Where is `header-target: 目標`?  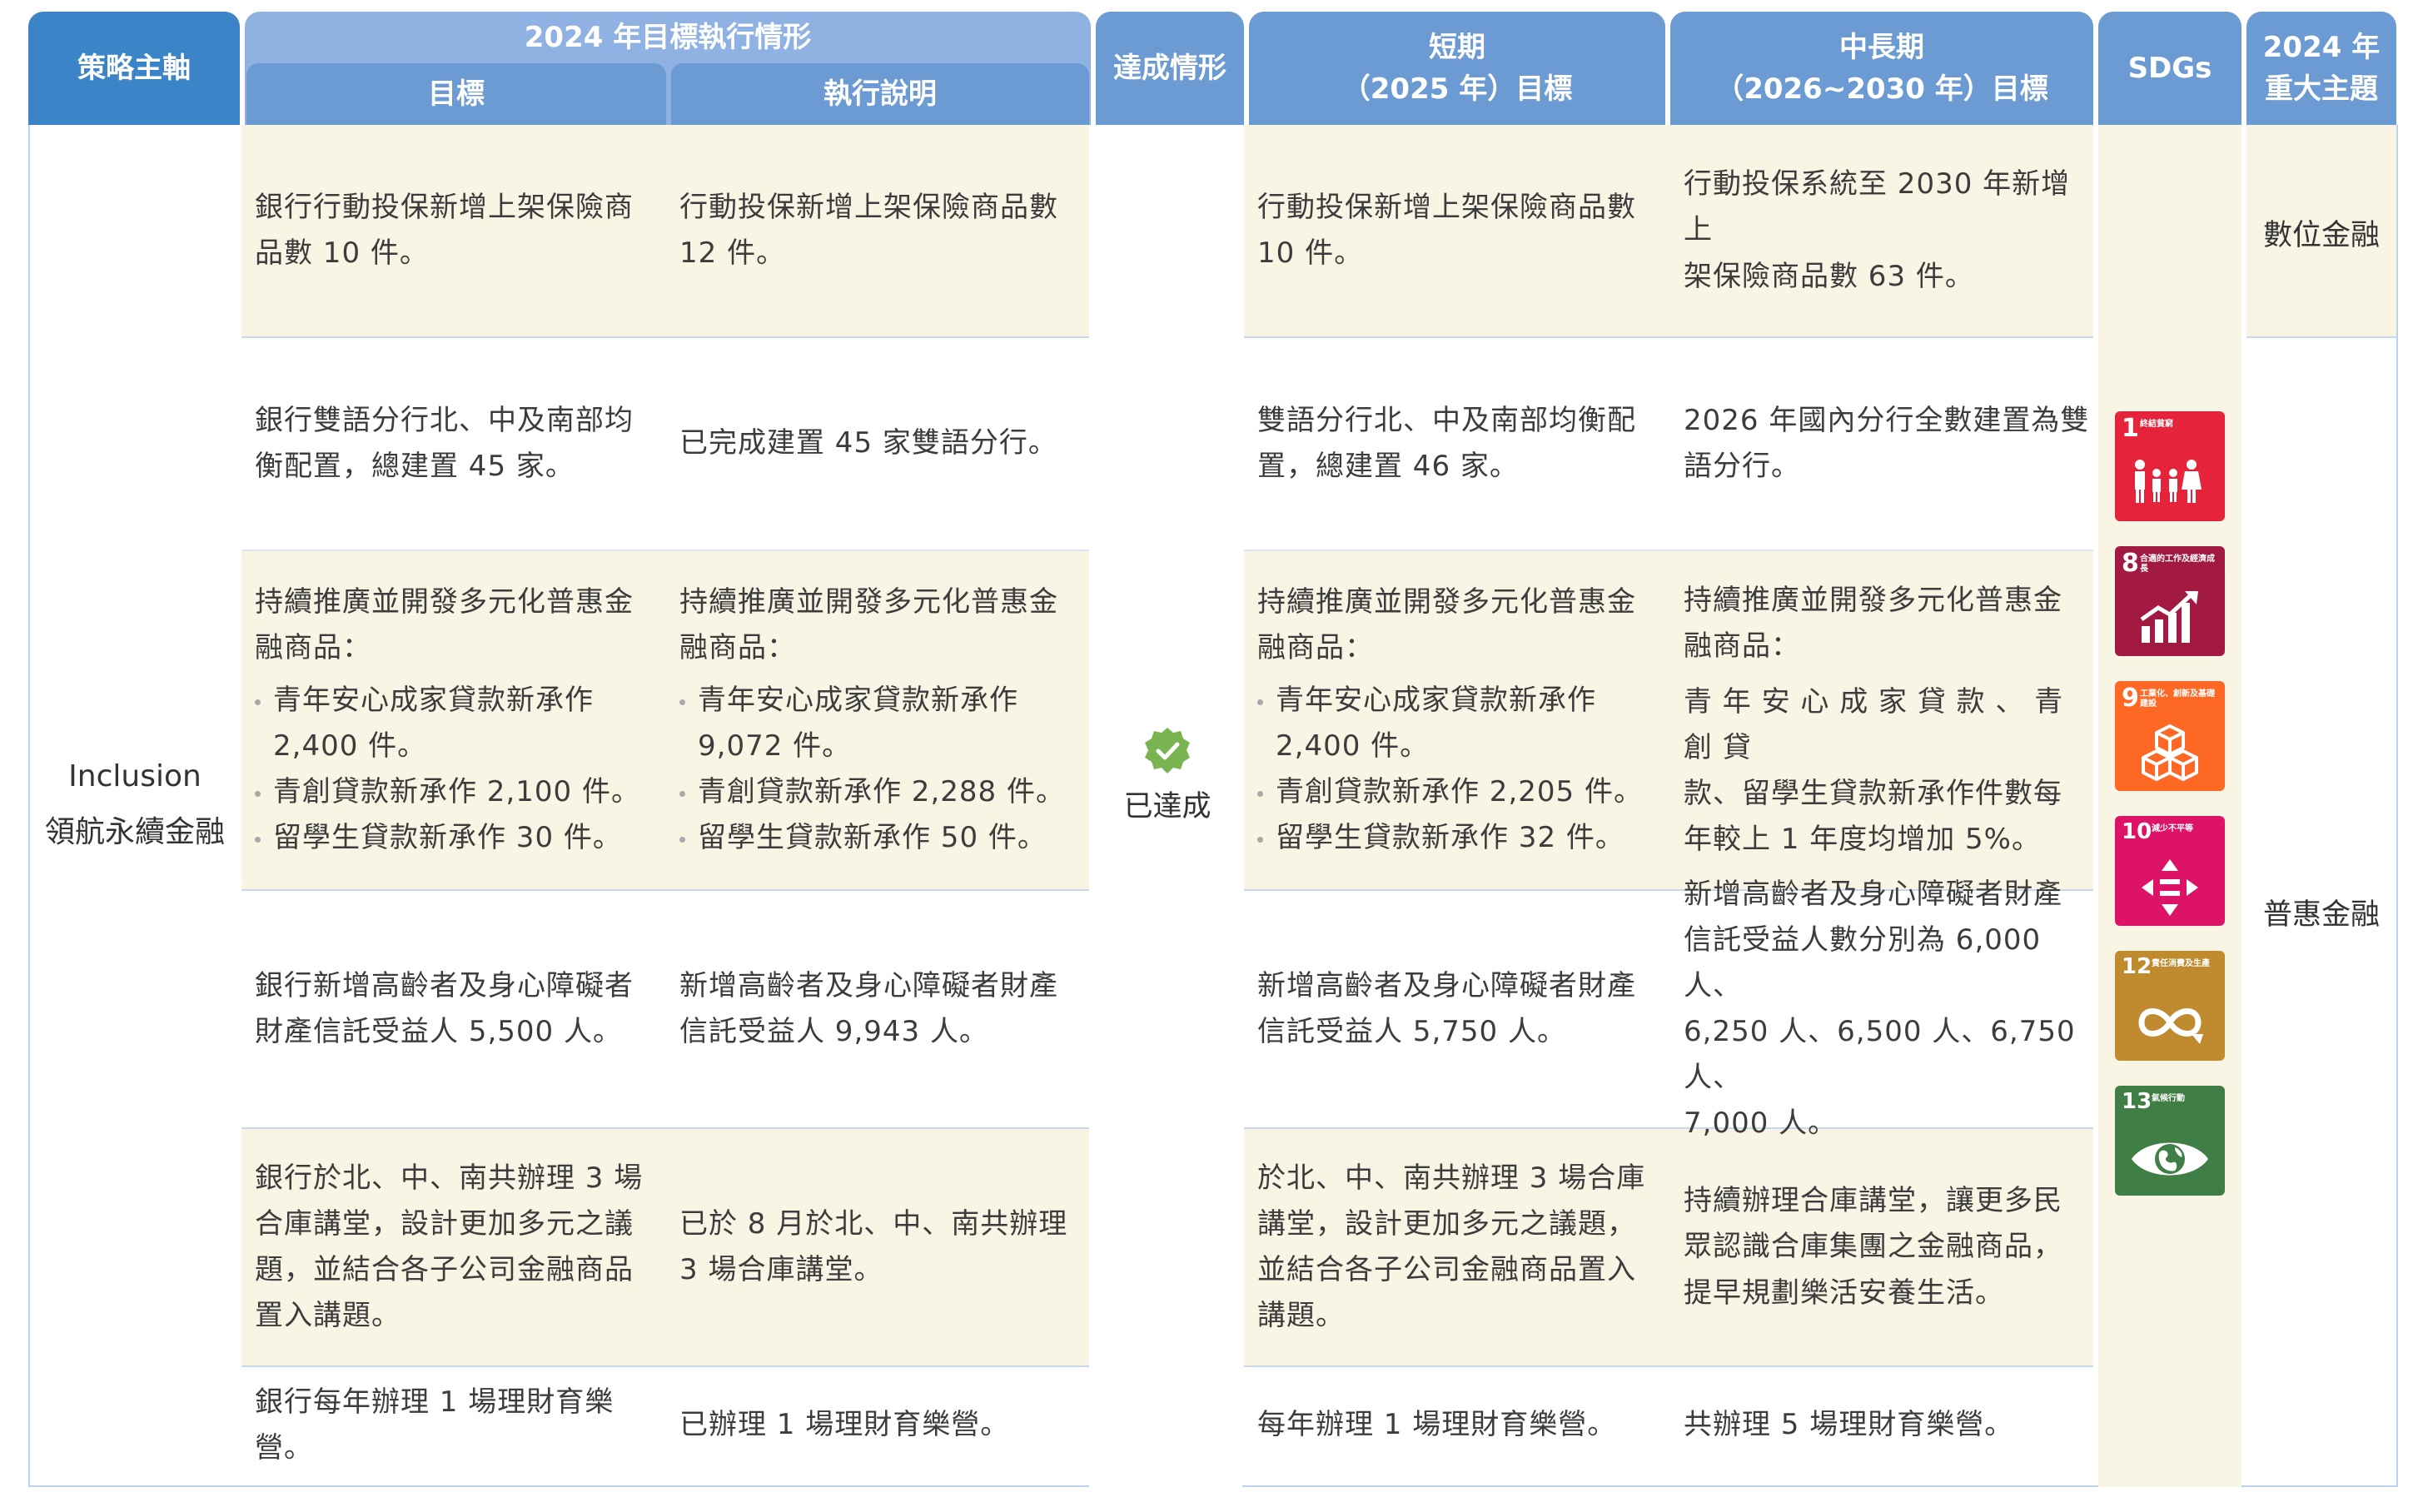 header-target: 目標 is located at coordinates (456, 94).